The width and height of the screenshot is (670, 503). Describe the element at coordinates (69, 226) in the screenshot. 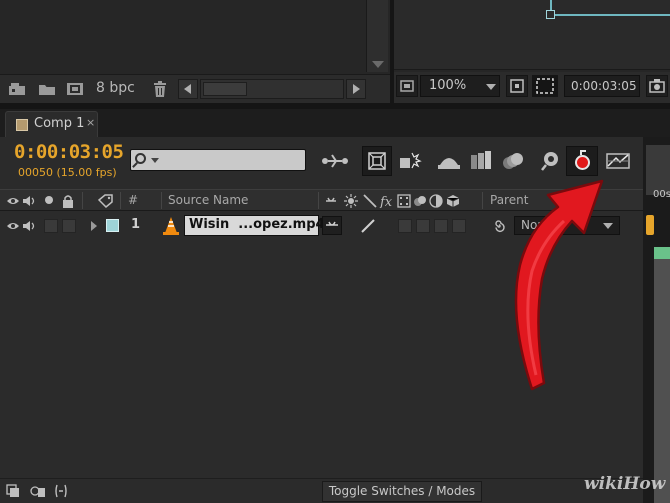

I see `lock-toggle` at that location.